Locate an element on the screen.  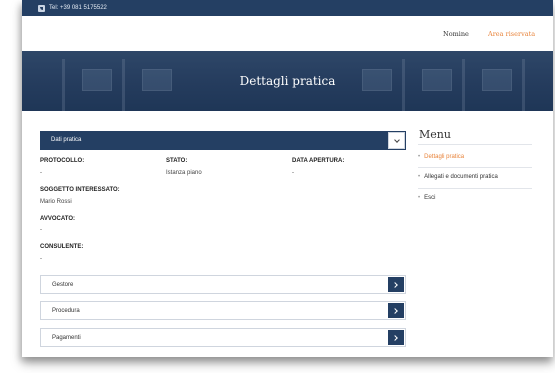
panel-title: Dati pratica is located at coordinates (66, 140).